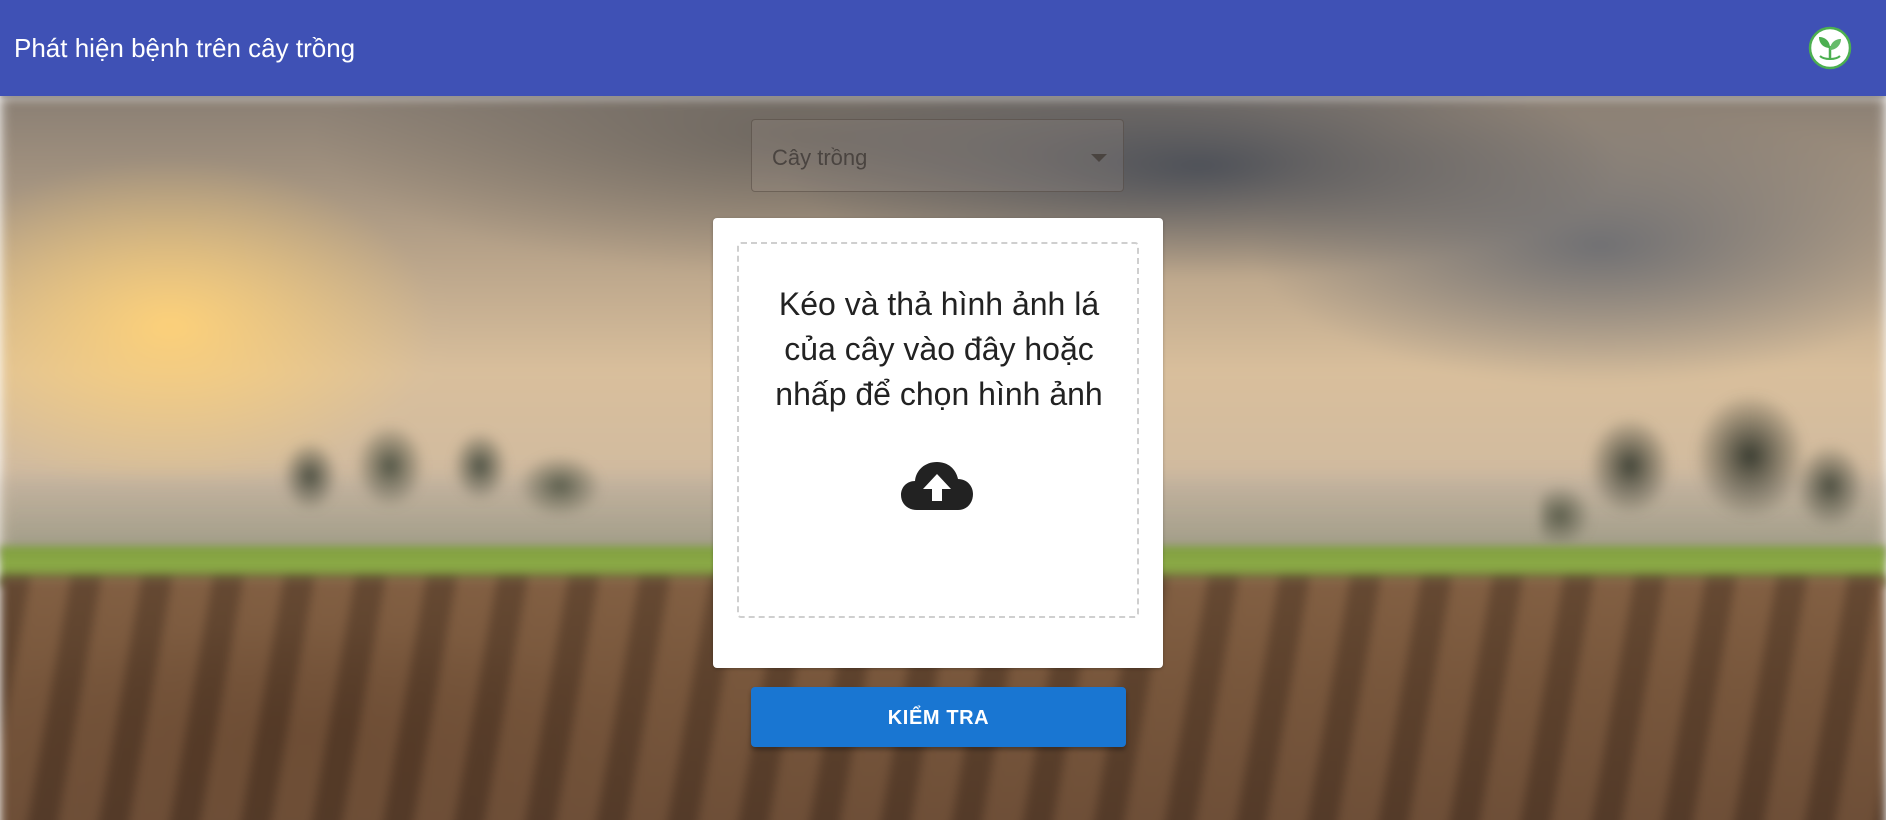  What do you see at coordinates (1830, 48) in the screenshot?
I see `plant-leaf-logo-icon` at bounding box center [1830, 48].